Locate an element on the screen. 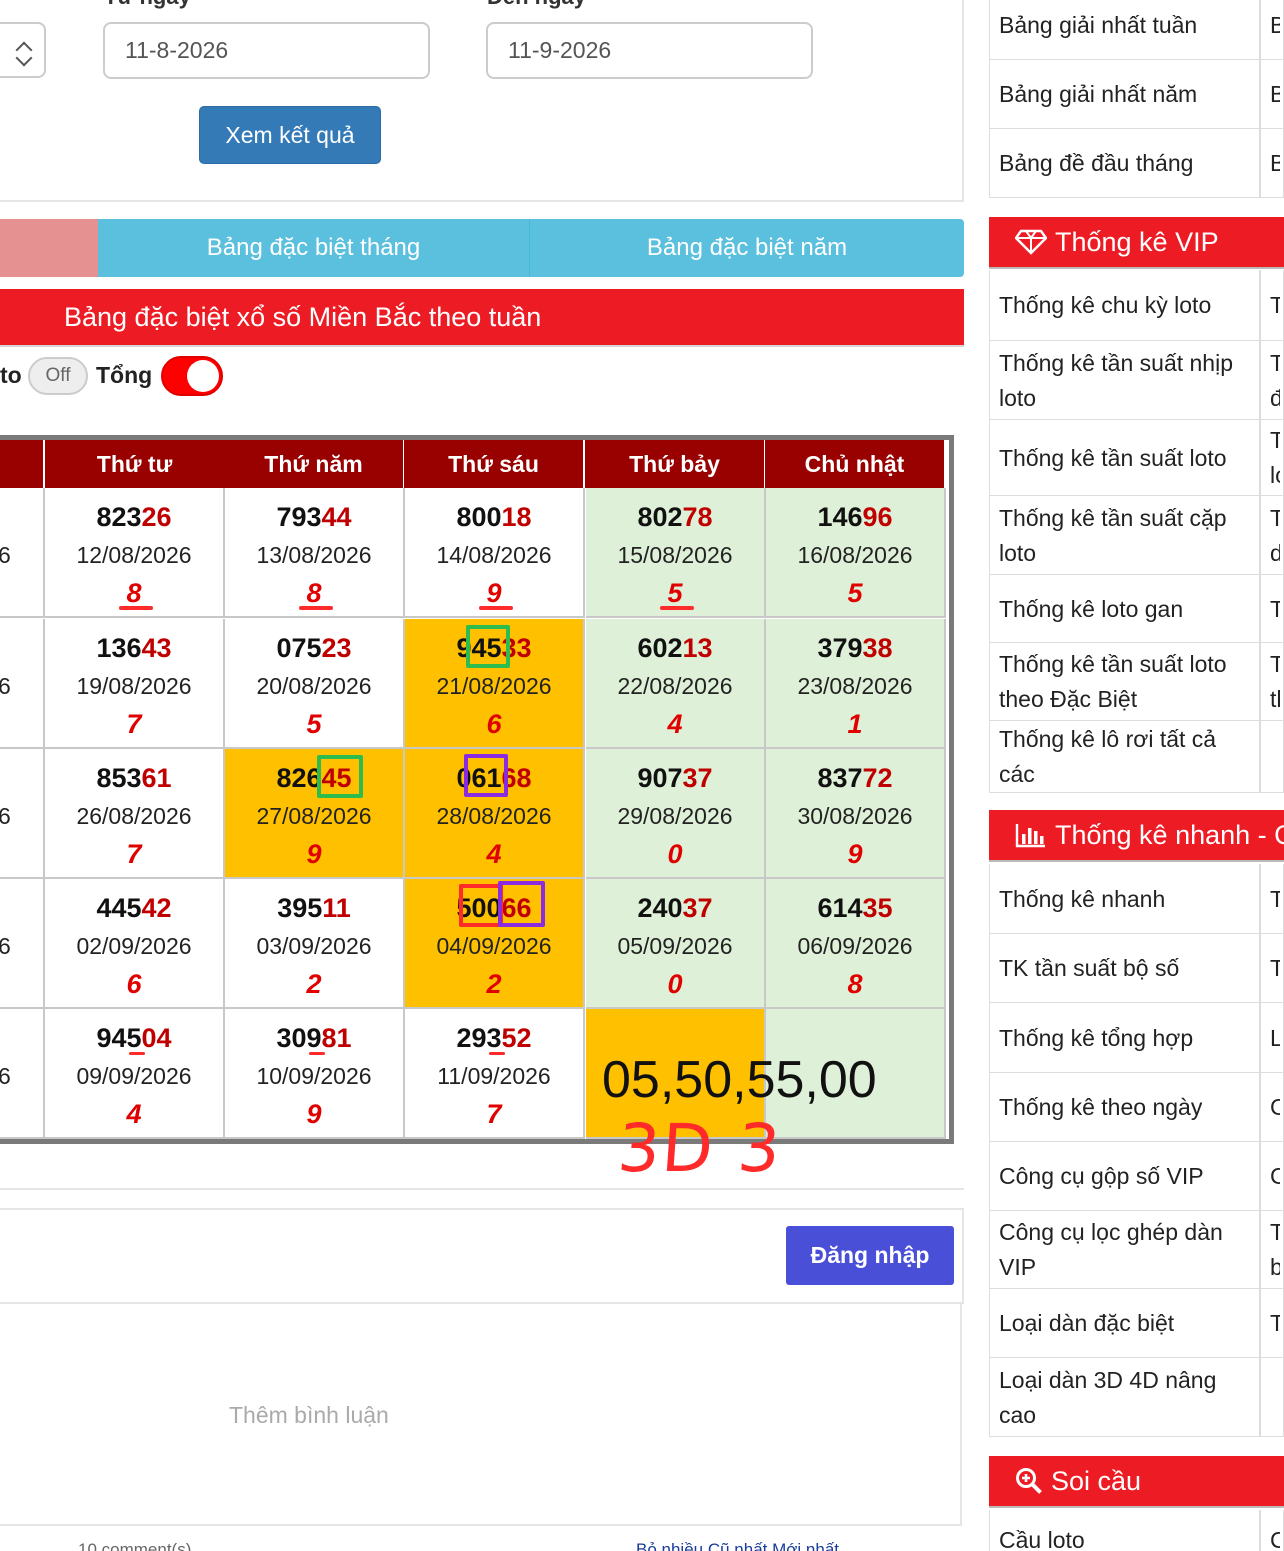  draw-date: 22/08/2026 is located at coordinates (675, 686).